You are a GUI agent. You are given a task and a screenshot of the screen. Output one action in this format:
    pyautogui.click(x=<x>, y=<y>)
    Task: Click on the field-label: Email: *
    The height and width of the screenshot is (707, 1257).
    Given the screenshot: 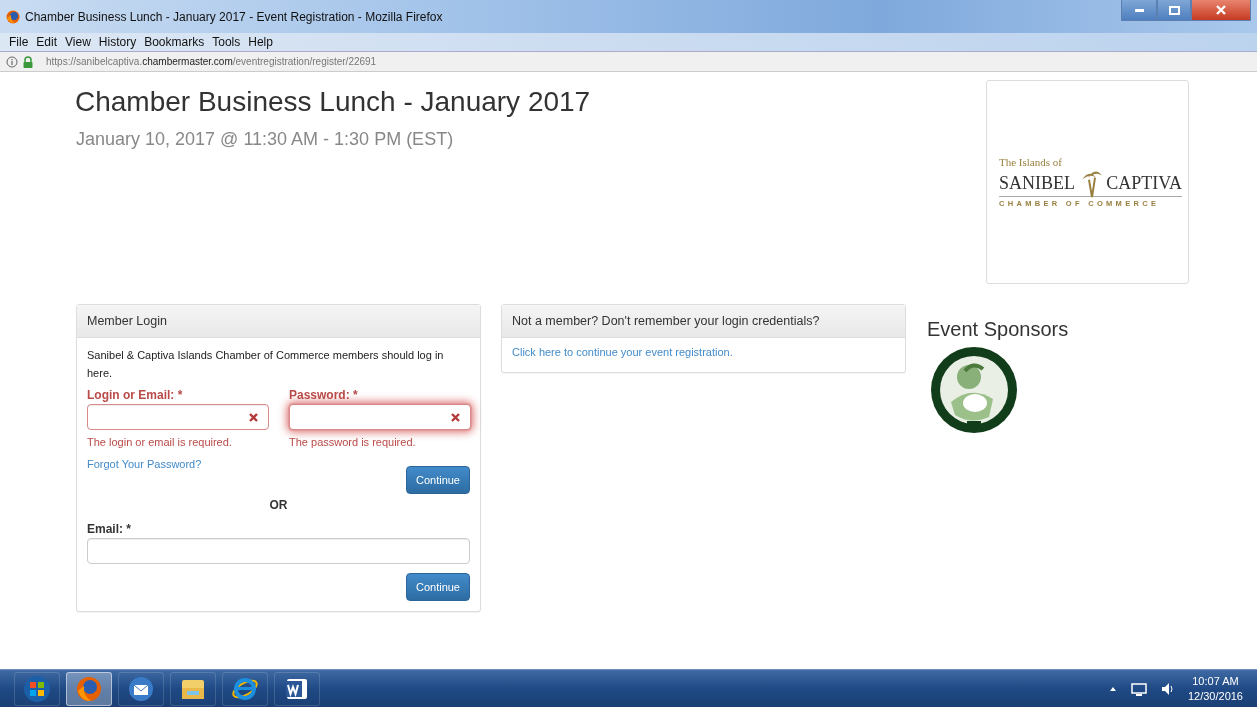 What is the action you would take?
    pyautogui.click(x=109, y=529)
    